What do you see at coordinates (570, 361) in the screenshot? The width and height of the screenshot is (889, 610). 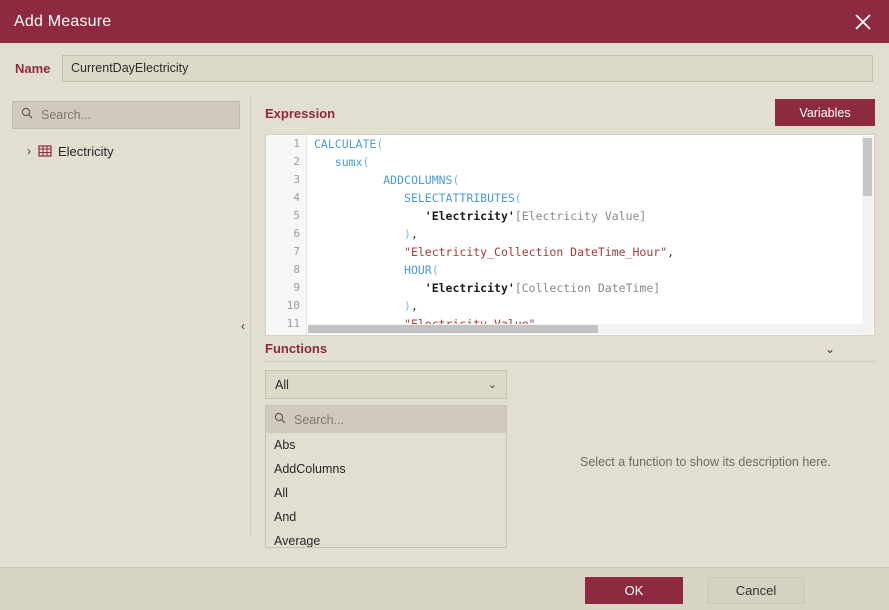 I see `functions-divider` at bounding box center [570, 361].